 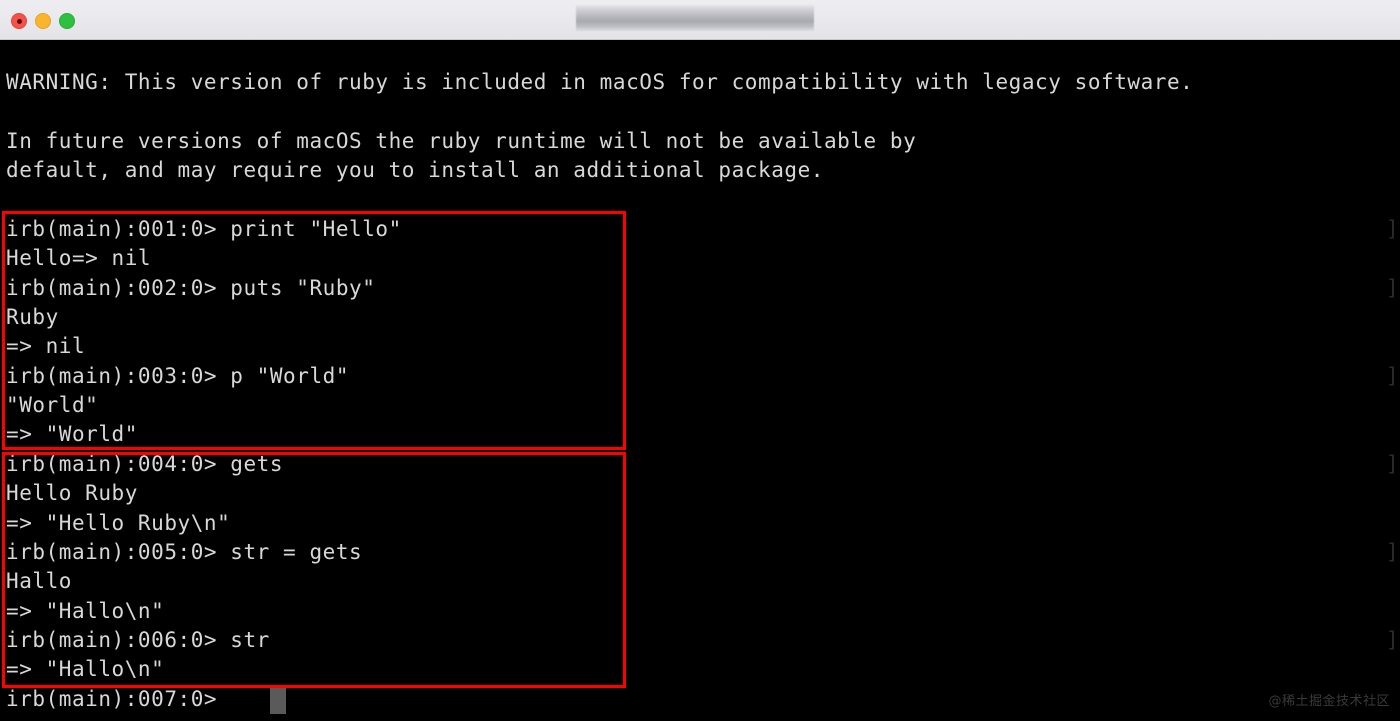 What do you see at coordinates (204, 229) in the screenshot?
I see `terminal-session-line: irb(main):001:0> print "Hello"` at bounding box center [204, 229].